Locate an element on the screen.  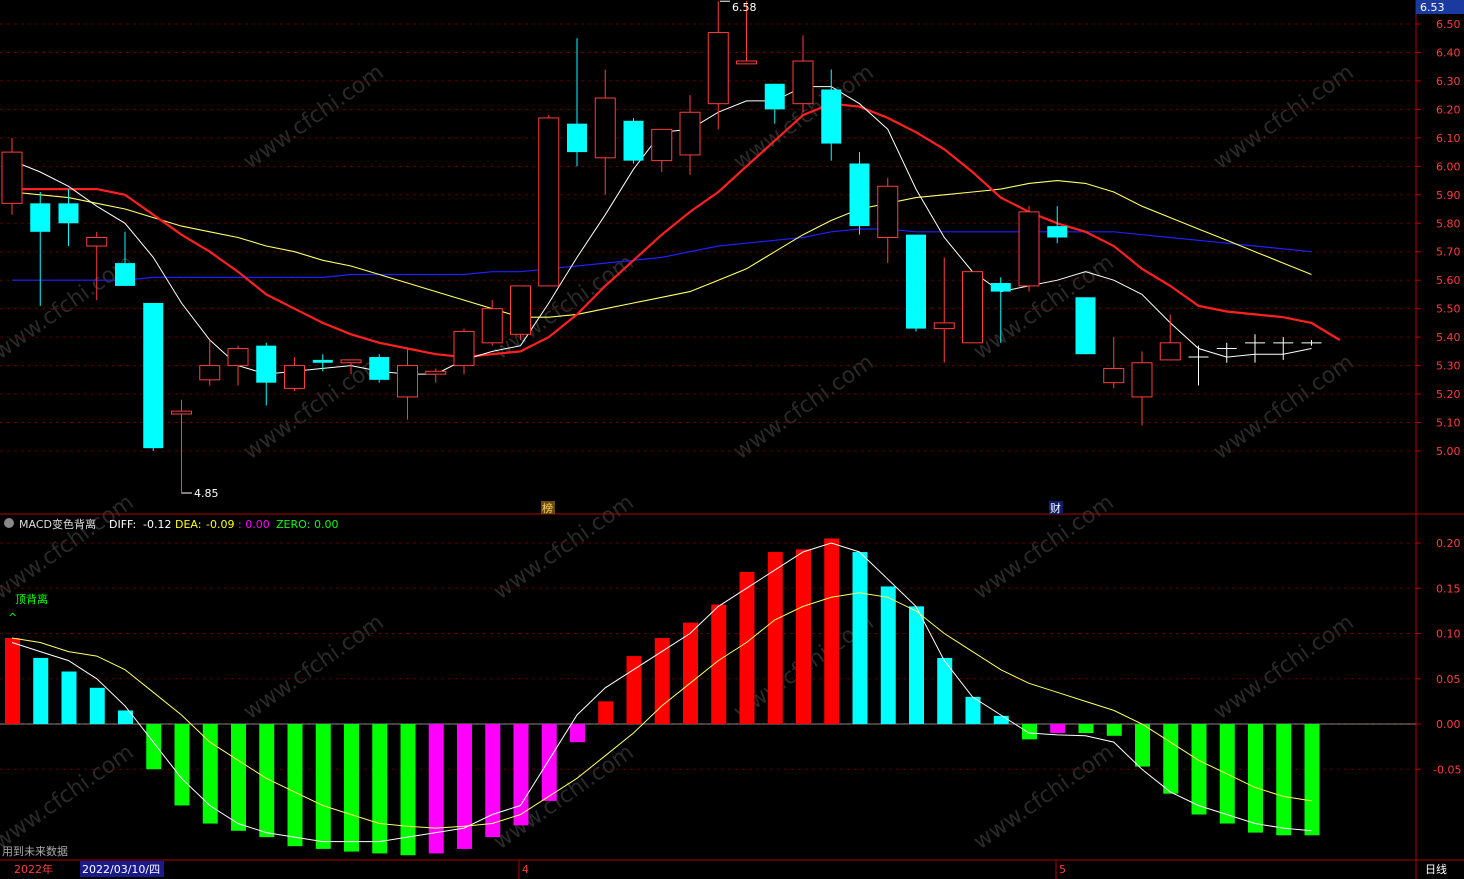
indicator-toggle-icon is located at coordinates (9, 523).